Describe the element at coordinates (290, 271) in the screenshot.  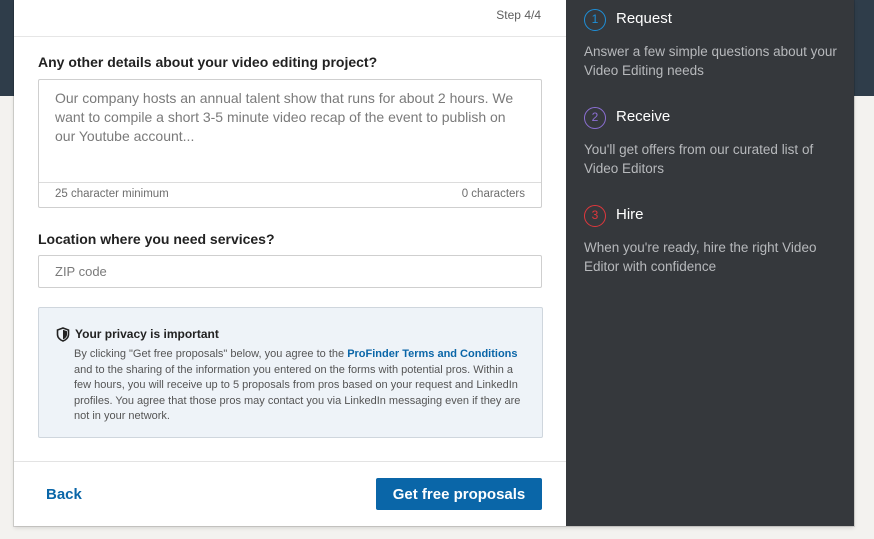
I see `zip-code-input` at that location.